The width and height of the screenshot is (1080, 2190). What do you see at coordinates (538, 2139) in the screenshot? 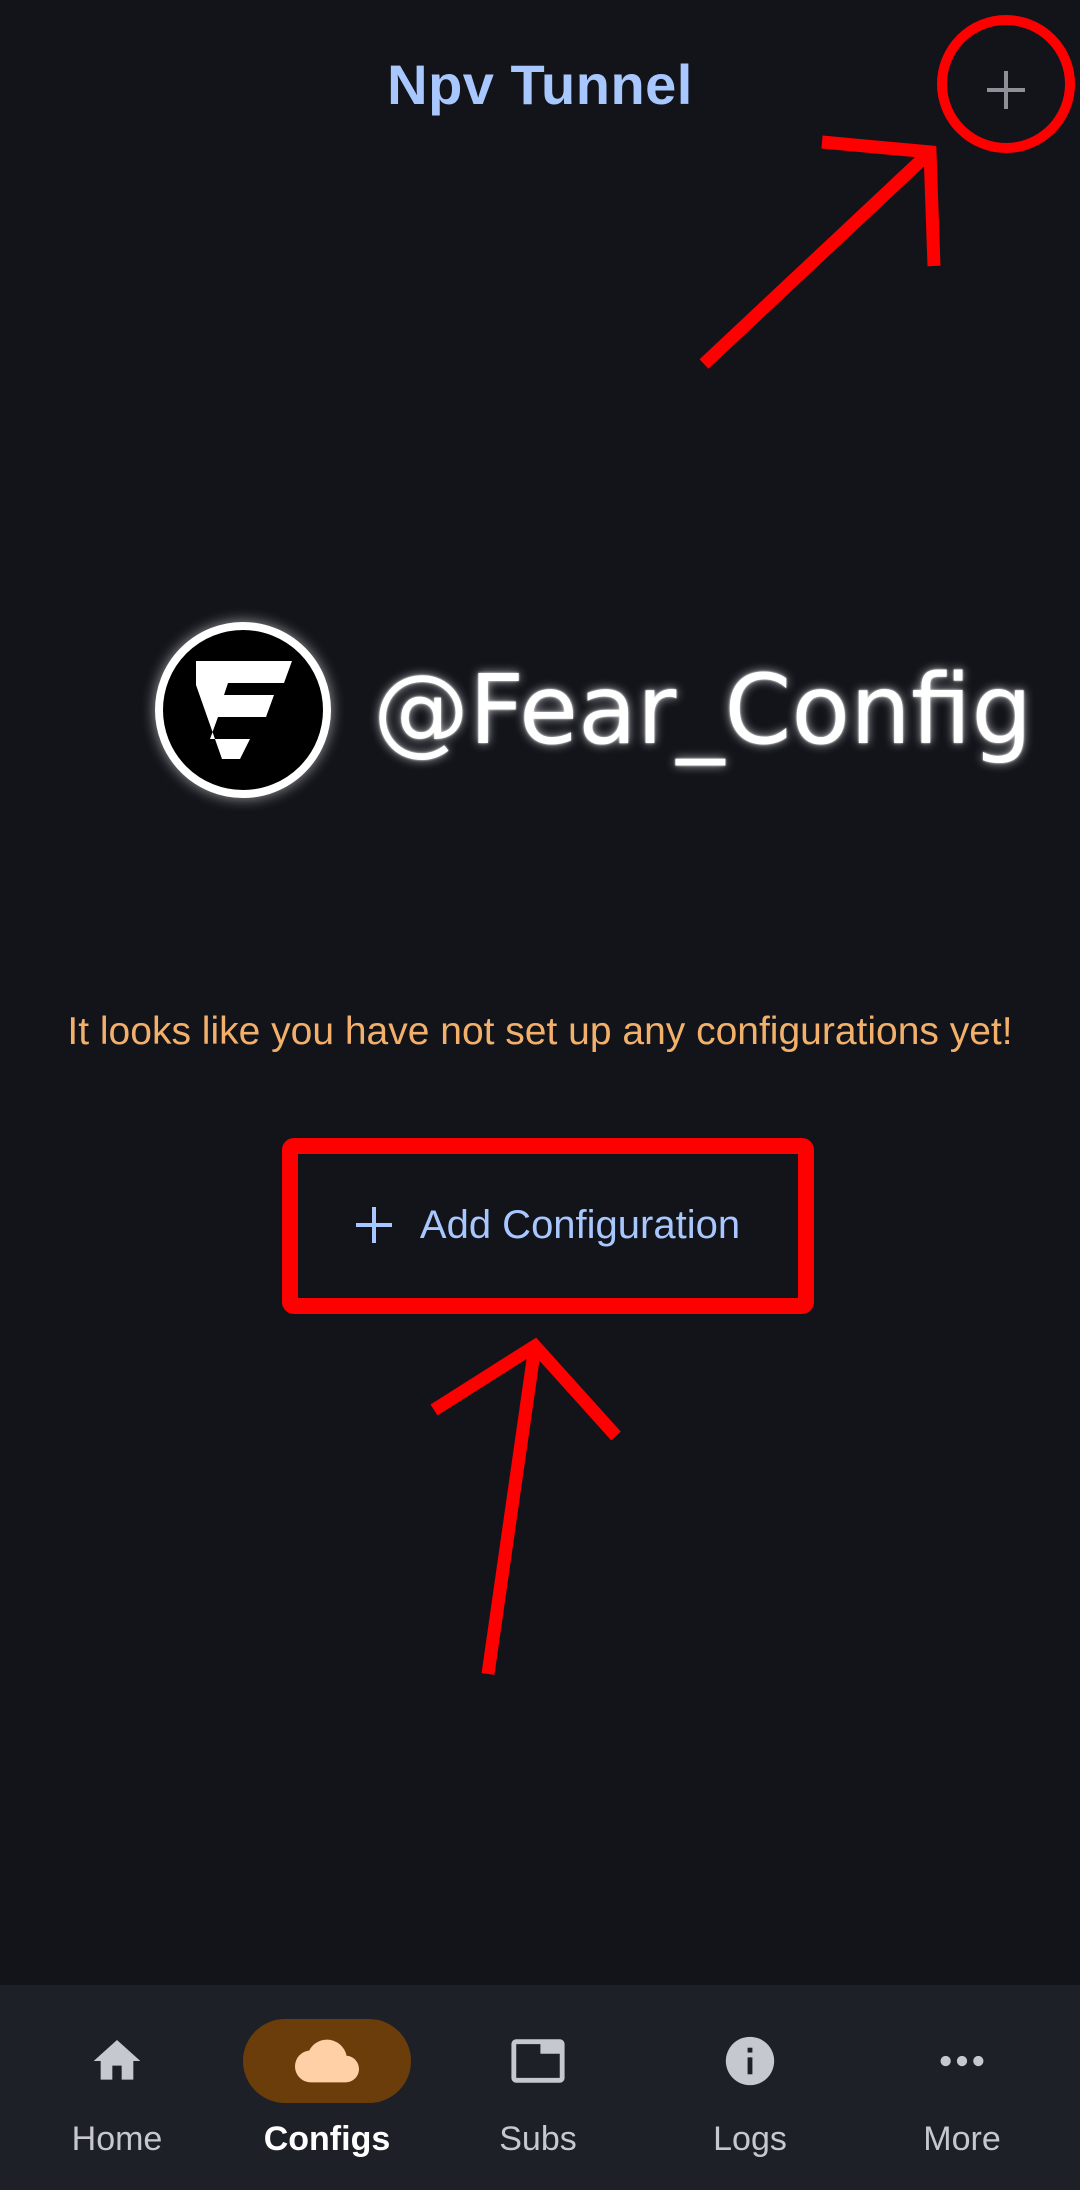
I see `nav-label-subs: Subs` at bounding box center [538, 2139].